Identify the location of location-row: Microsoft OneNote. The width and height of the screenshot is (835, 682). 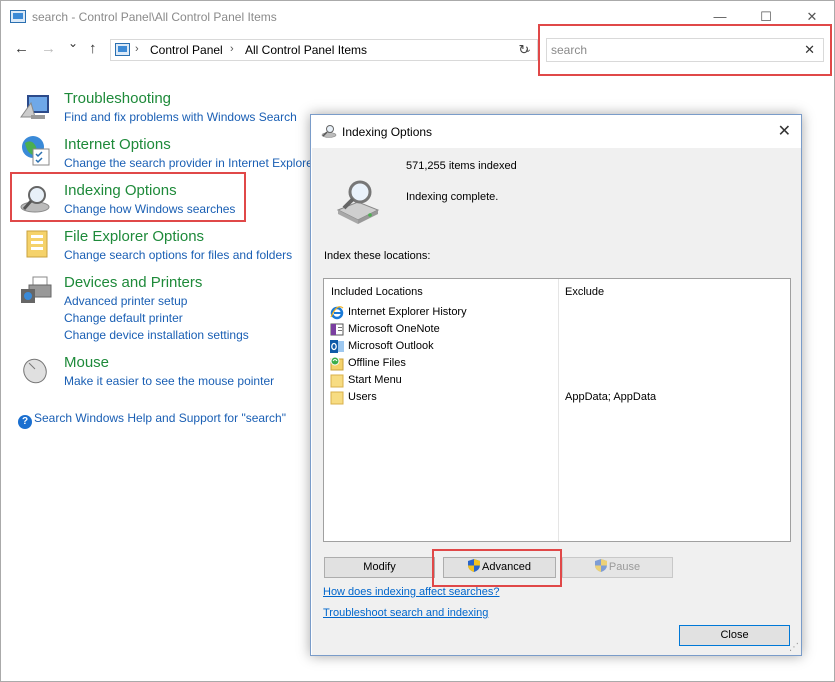
(560, 330).